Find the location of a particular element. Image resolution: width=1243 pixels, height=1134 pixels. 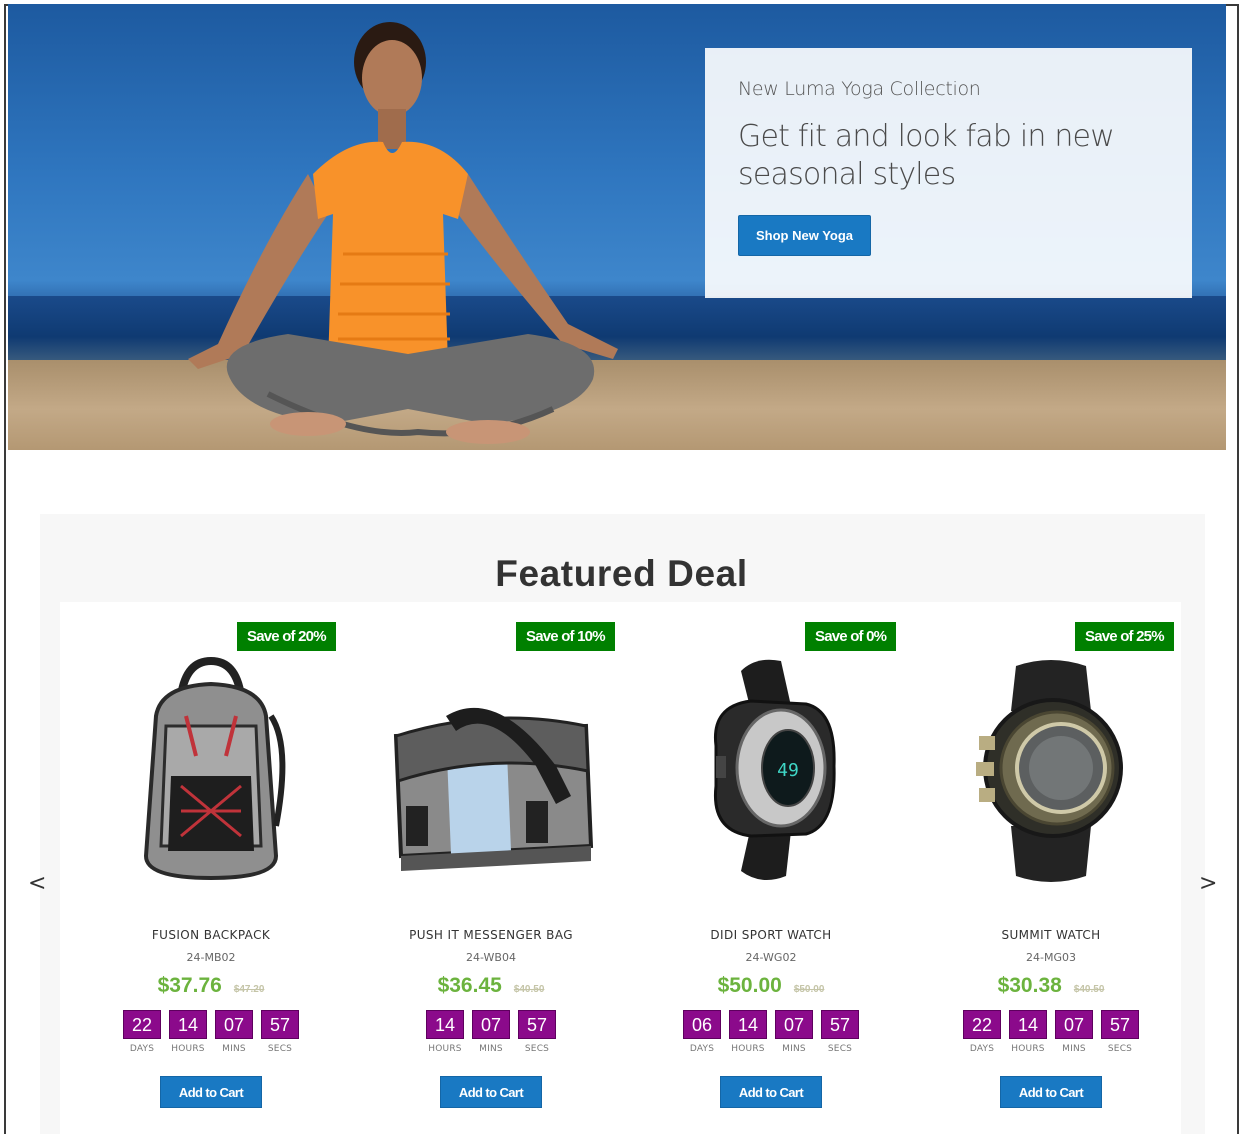

product-sku: 24-MG03 is located at coordinates (1051, 957).